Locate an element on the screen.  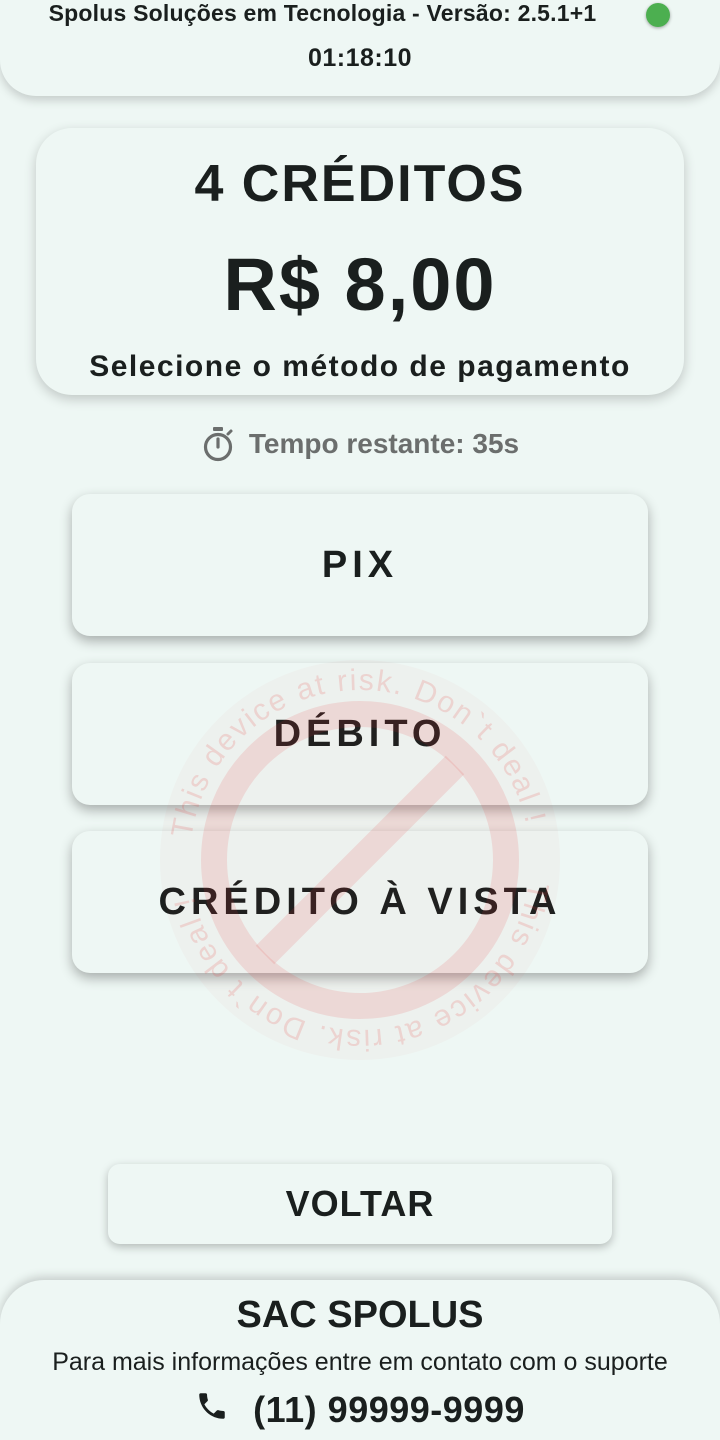
pix-button-label: PIX is located at coordinates (360, 564).